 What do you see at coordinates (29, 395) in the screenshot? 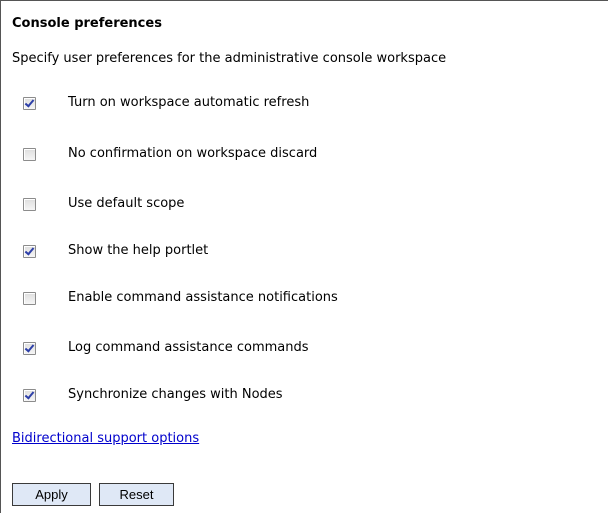
I see `synchronize-nodes-checkbox` at bounding box center [29, 395].